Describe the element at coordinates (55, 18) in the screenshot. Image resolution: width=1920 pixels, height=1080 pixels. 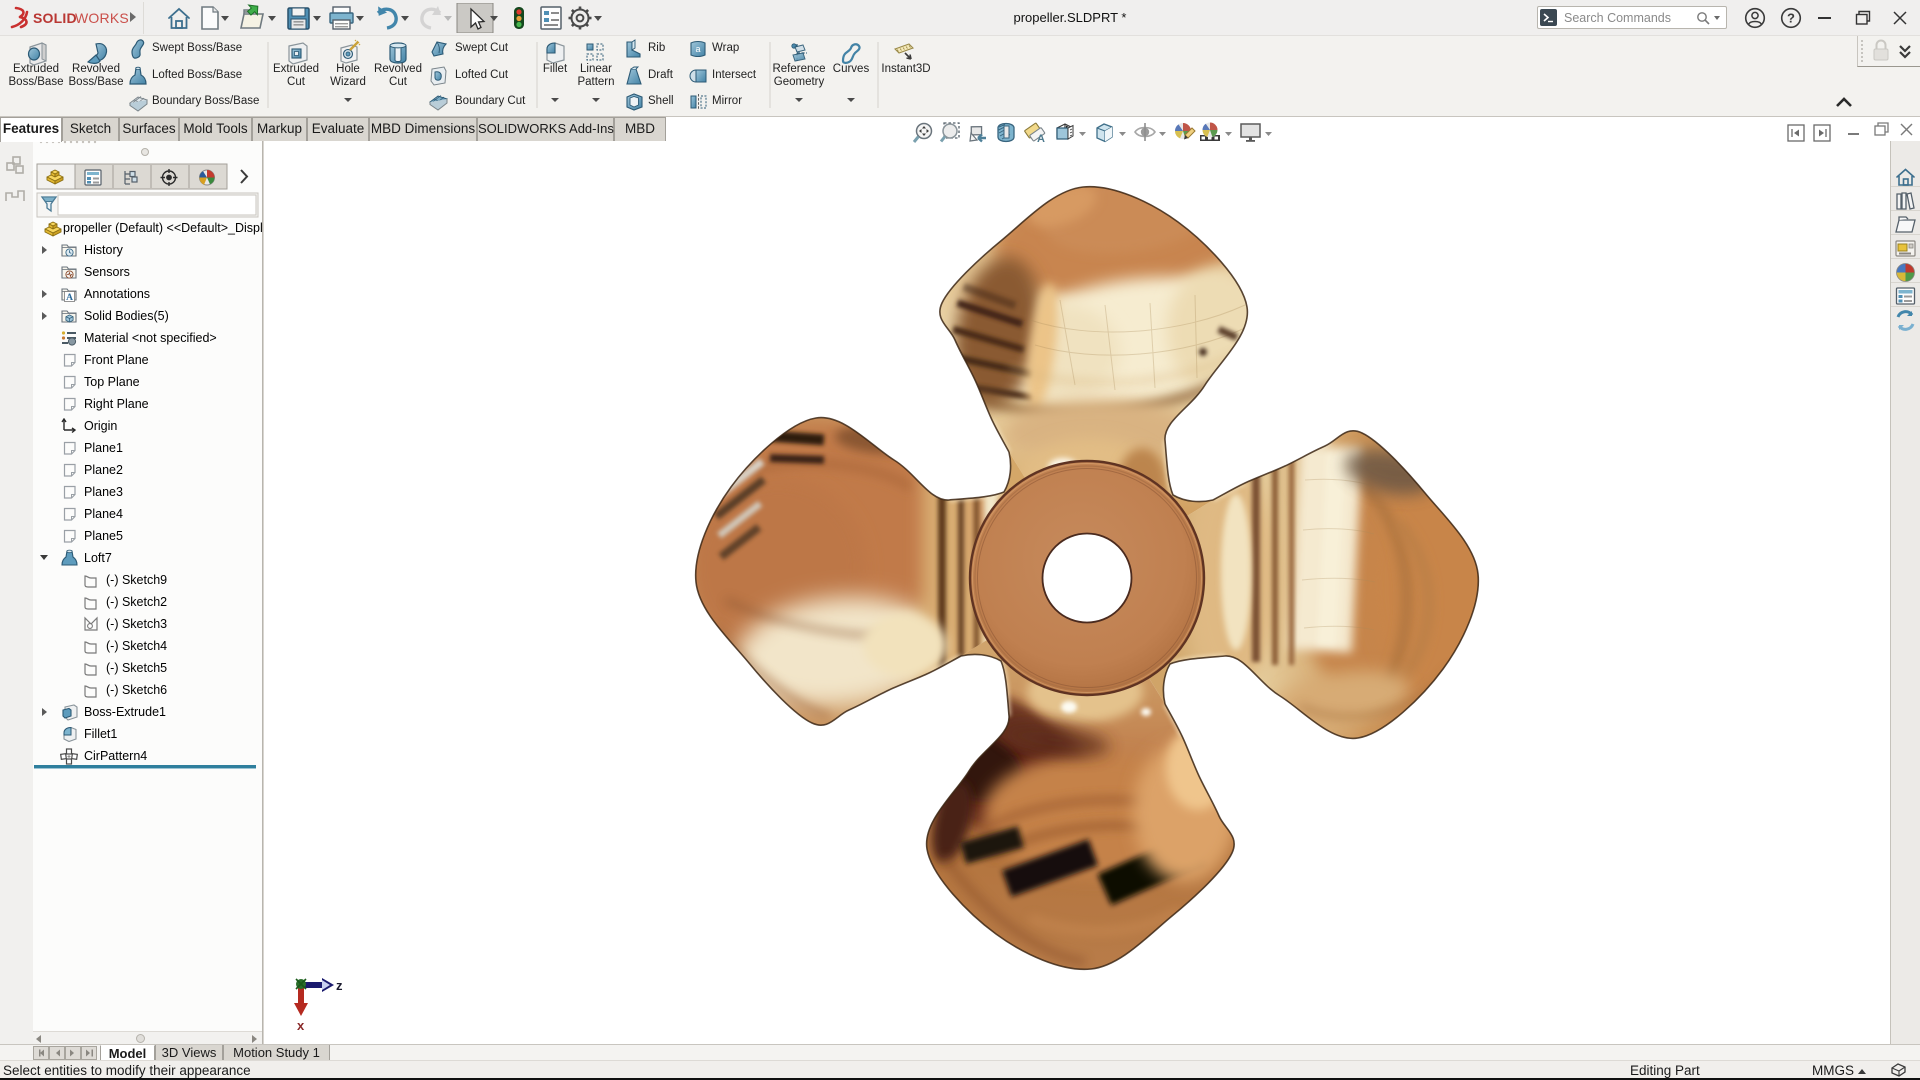
I see `svg-text: SOLID` at that location.